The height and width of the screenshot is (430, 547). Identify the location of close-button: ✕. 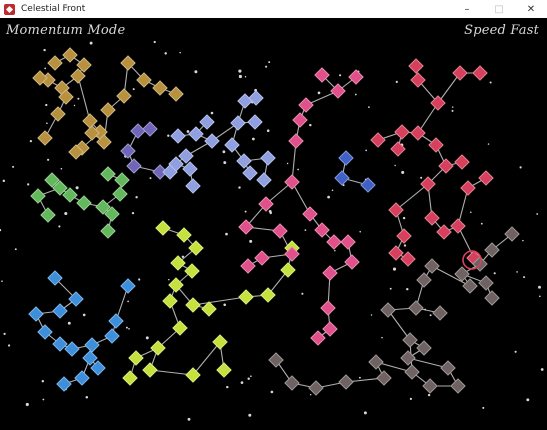
(531, 9).